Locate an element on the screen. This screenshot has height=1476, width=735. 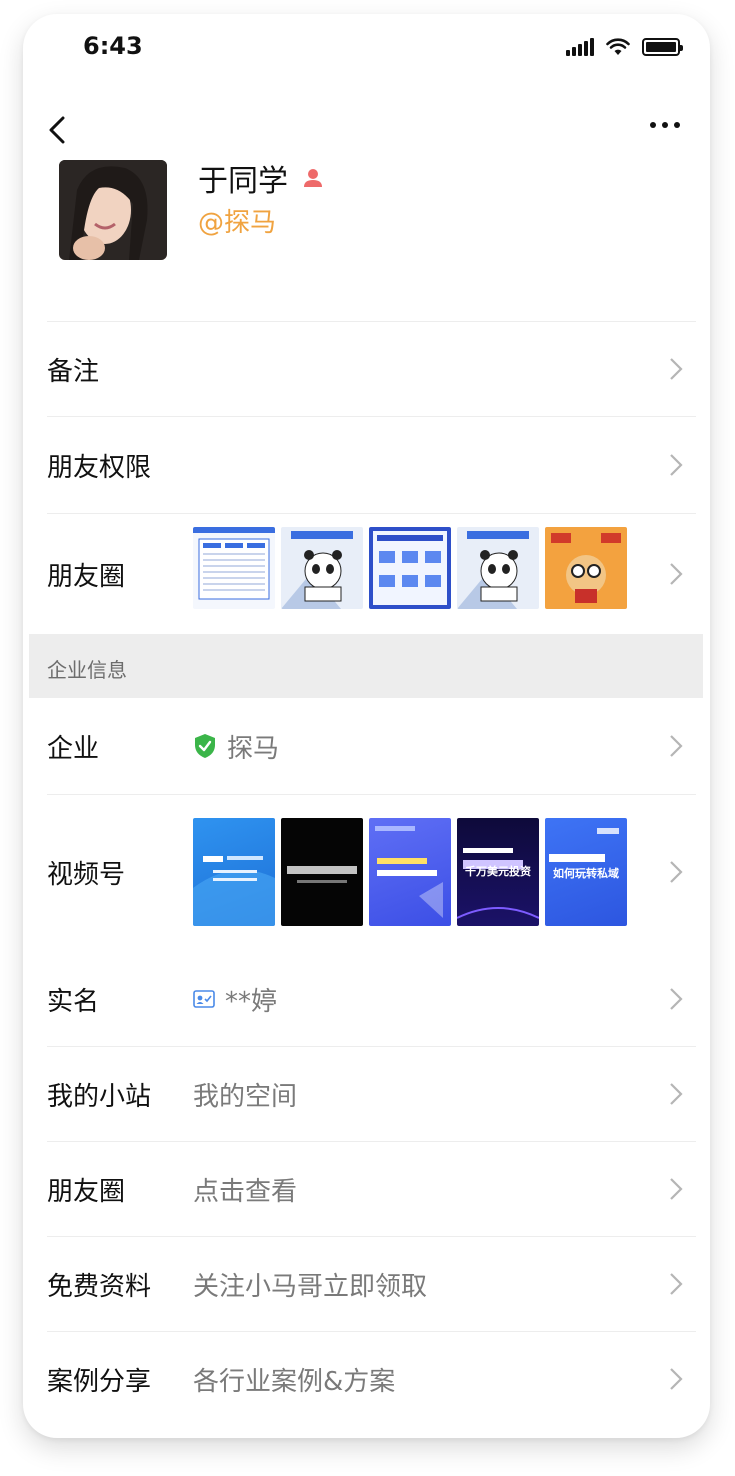
status-bar: 6:43 is located at coordinates (366, 50).